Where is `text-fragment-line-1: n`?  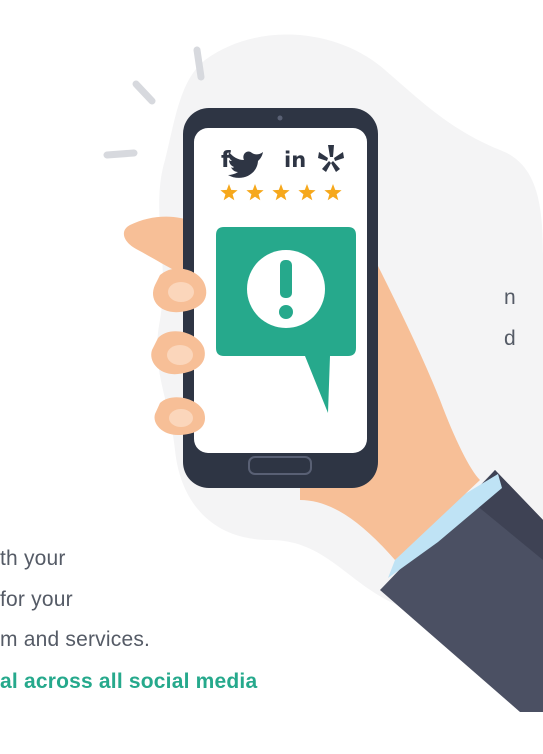
text-fragment-line-1: n is located at coordinates (510, 297).